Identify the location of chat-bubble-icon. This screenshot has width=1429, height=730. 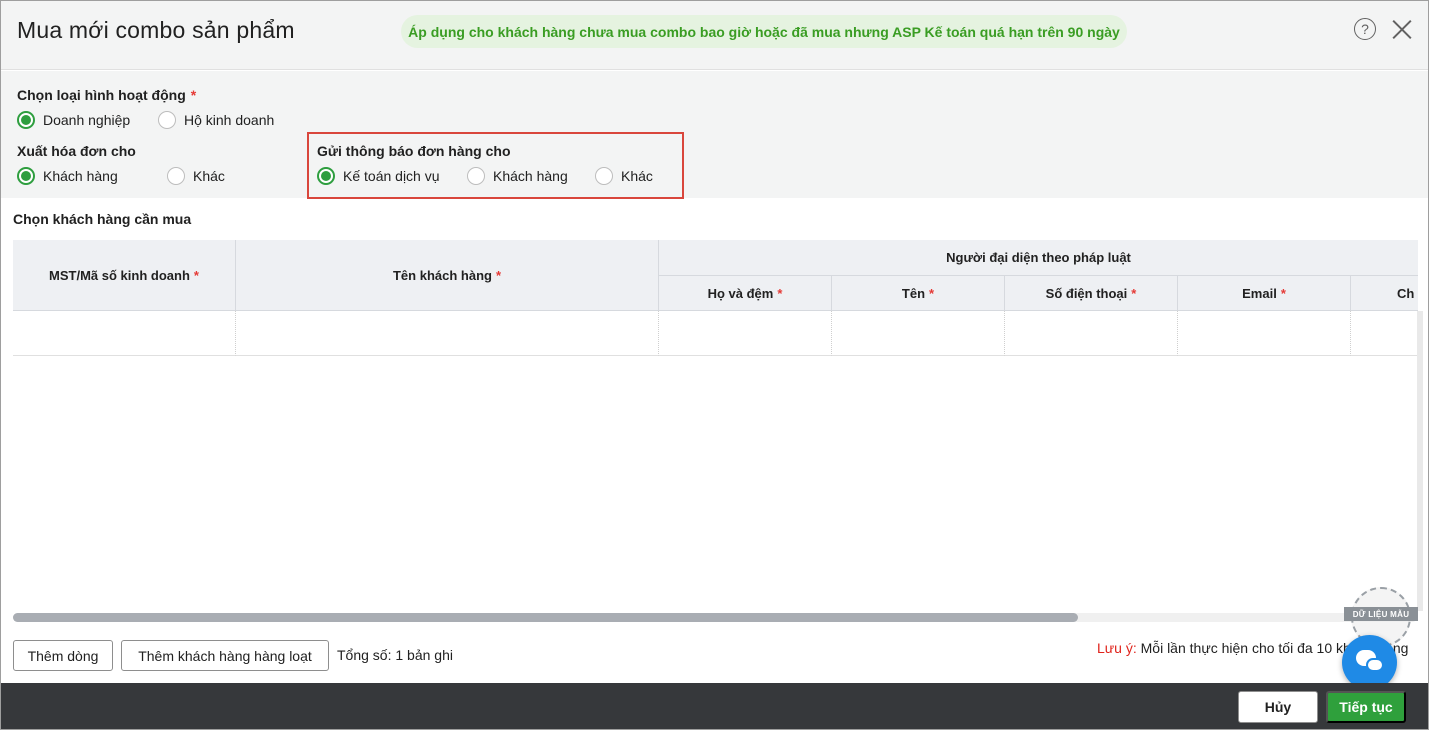
(1375, 665).